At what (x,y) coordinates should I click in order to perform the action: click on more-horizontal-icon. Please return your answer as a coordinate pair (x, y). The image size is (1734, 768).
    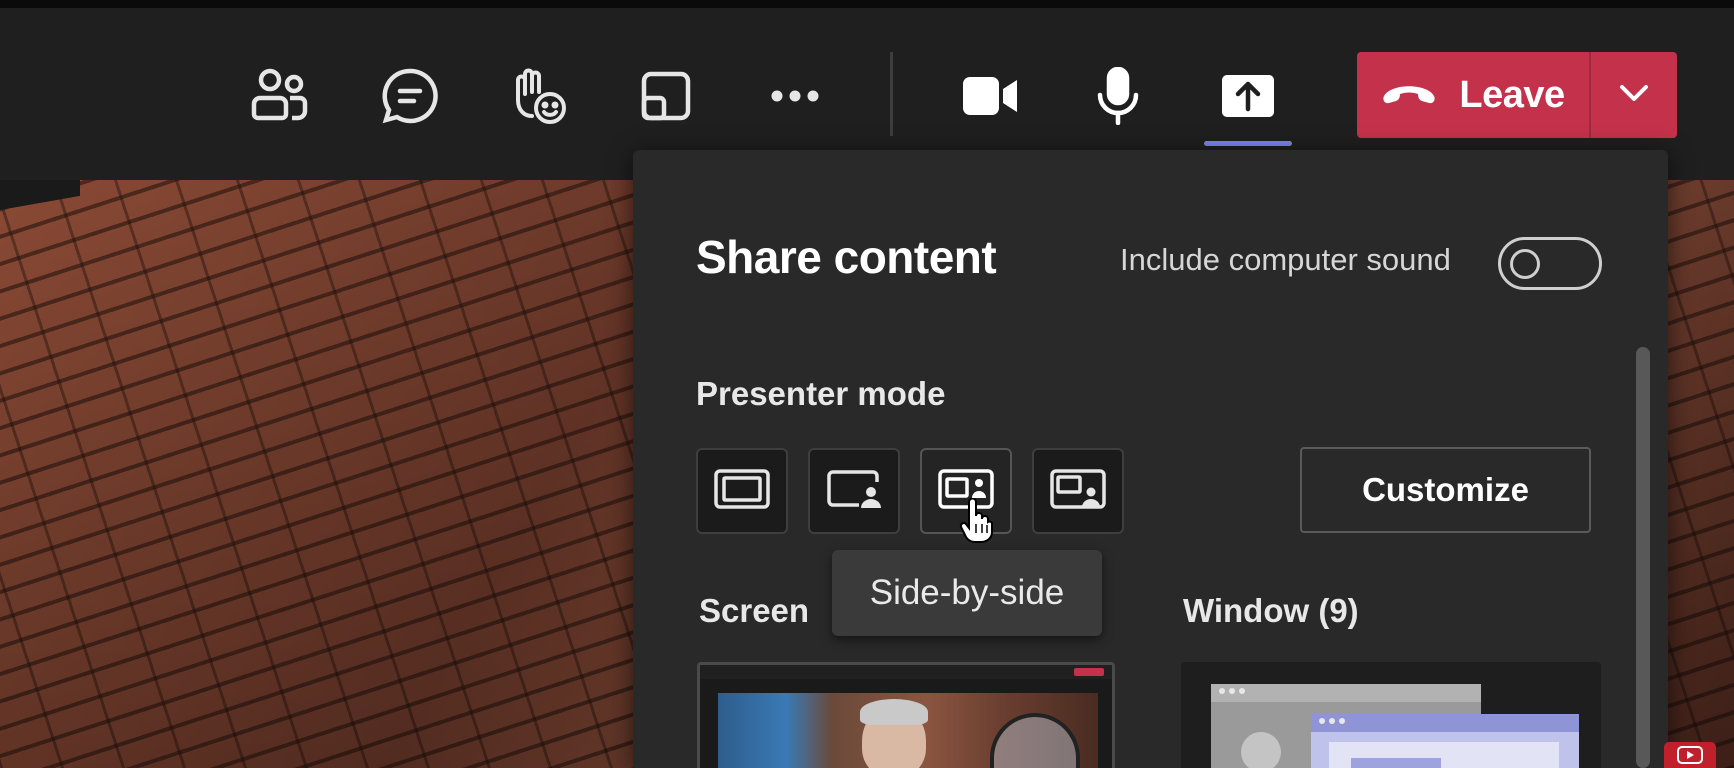
    Looking at the image, I should click on (795, 96).